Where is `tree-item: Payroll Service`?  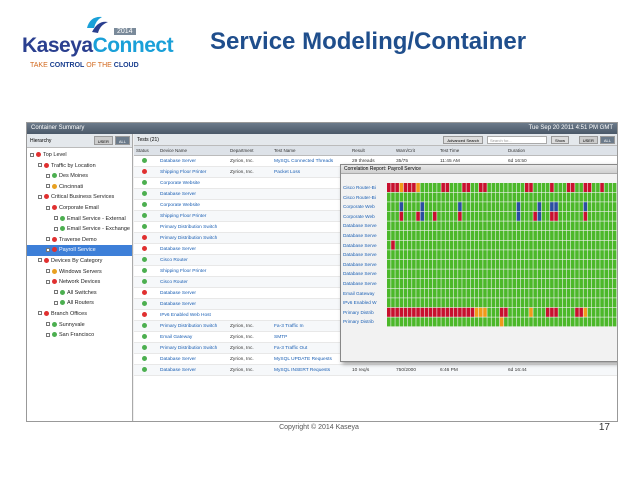
tree-item: Payroll Service is located at coordinates (79, 250).